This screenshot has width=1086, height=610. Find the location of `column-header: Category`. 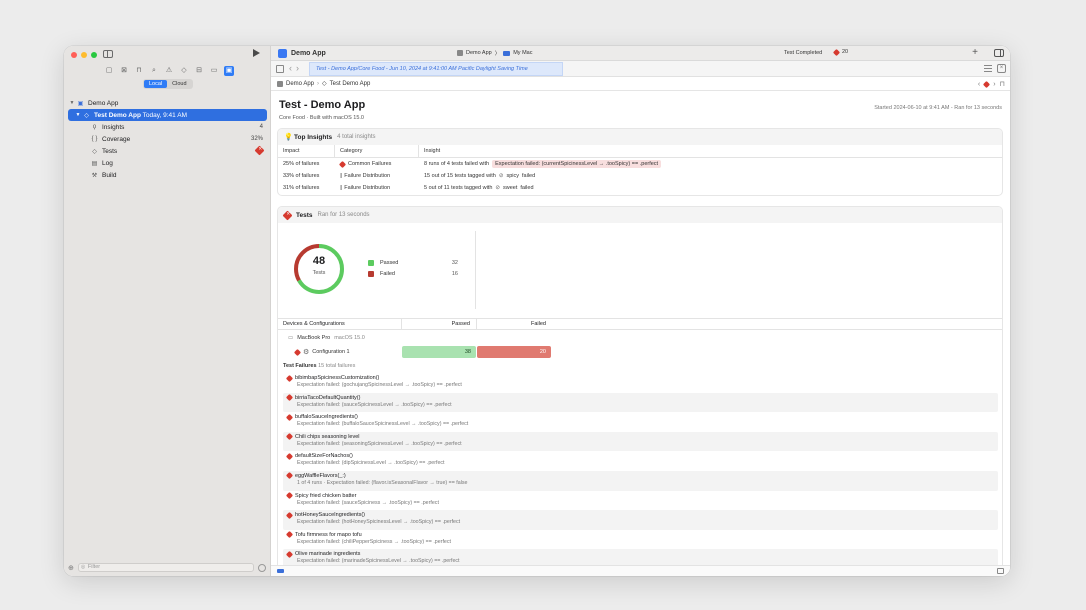

column-header: Category is located at coordinates (377, 151).